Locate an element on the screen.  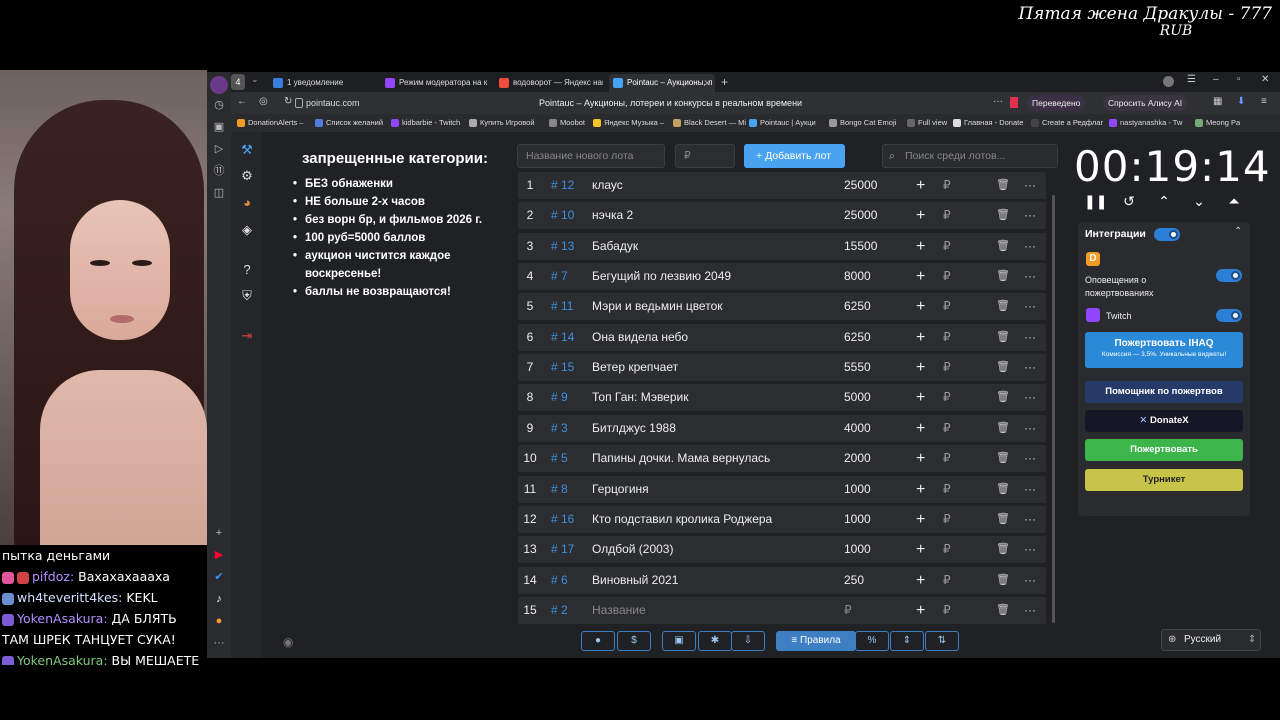
player-icon: ▷ is located at coordinates (219, 149).